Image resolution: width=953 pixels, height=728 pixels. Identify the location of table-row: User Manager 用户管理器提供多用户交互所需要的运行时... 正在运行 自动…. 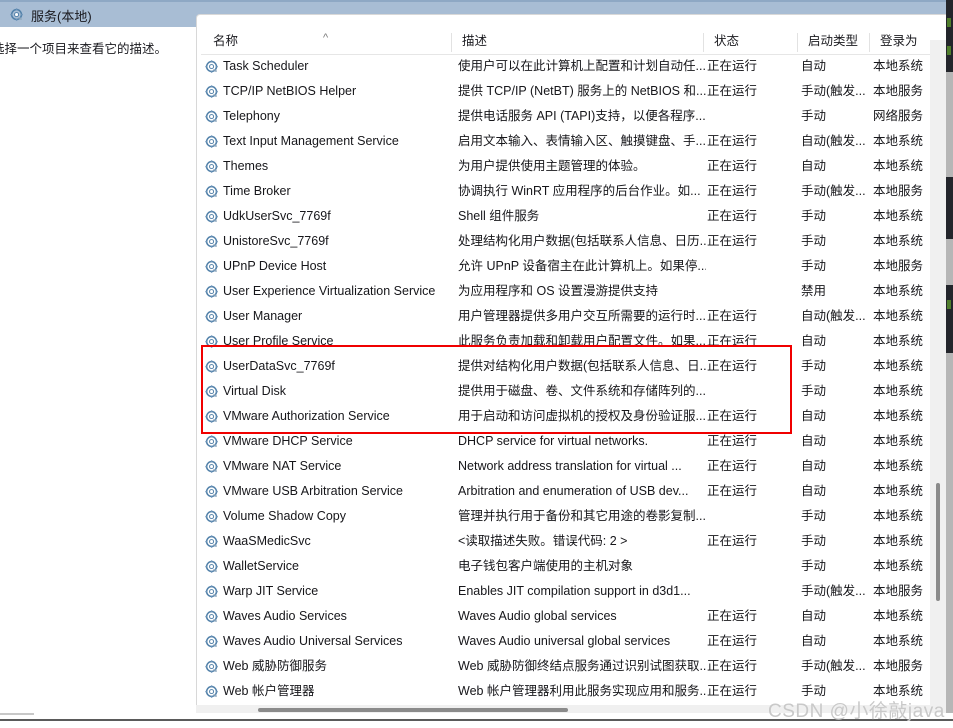
(575, 316).